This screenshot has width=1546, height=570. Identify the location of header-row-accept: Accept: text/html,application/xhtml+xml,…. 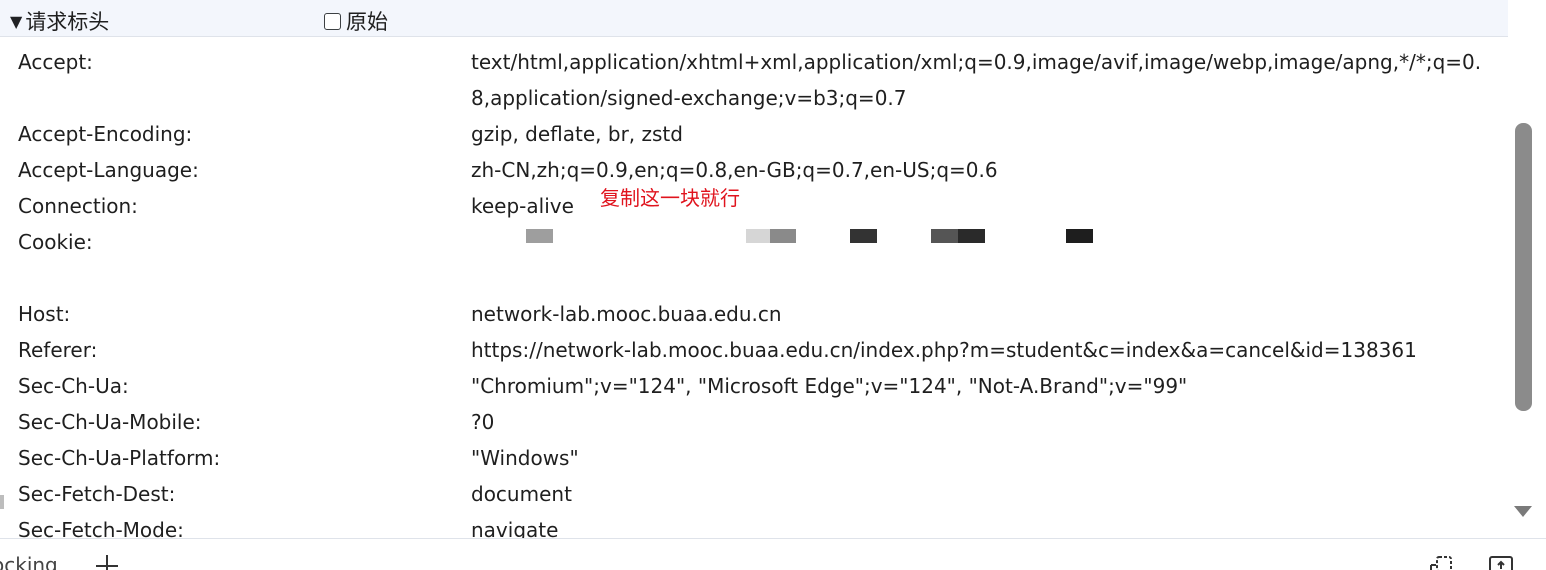
(754, 80).